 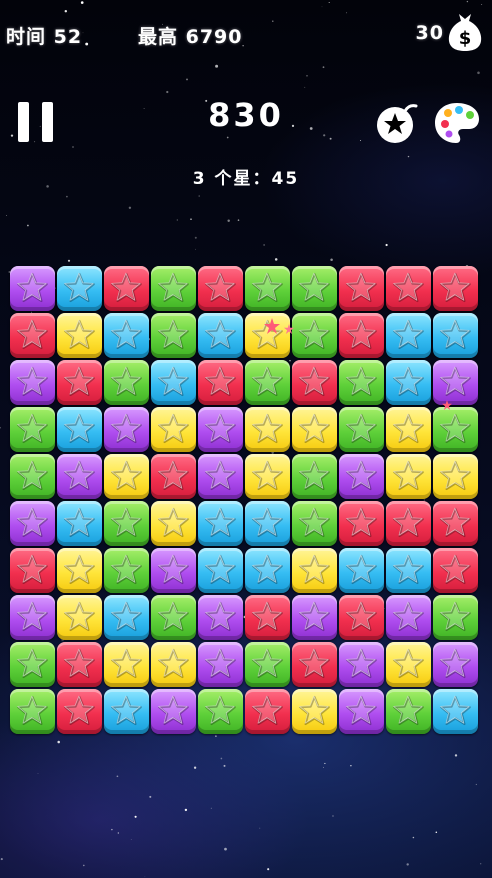 What do you see at coordinates (465, 31) in the screenshot?
I see `money-bag-icon: $` at bounding box center [465, 31].